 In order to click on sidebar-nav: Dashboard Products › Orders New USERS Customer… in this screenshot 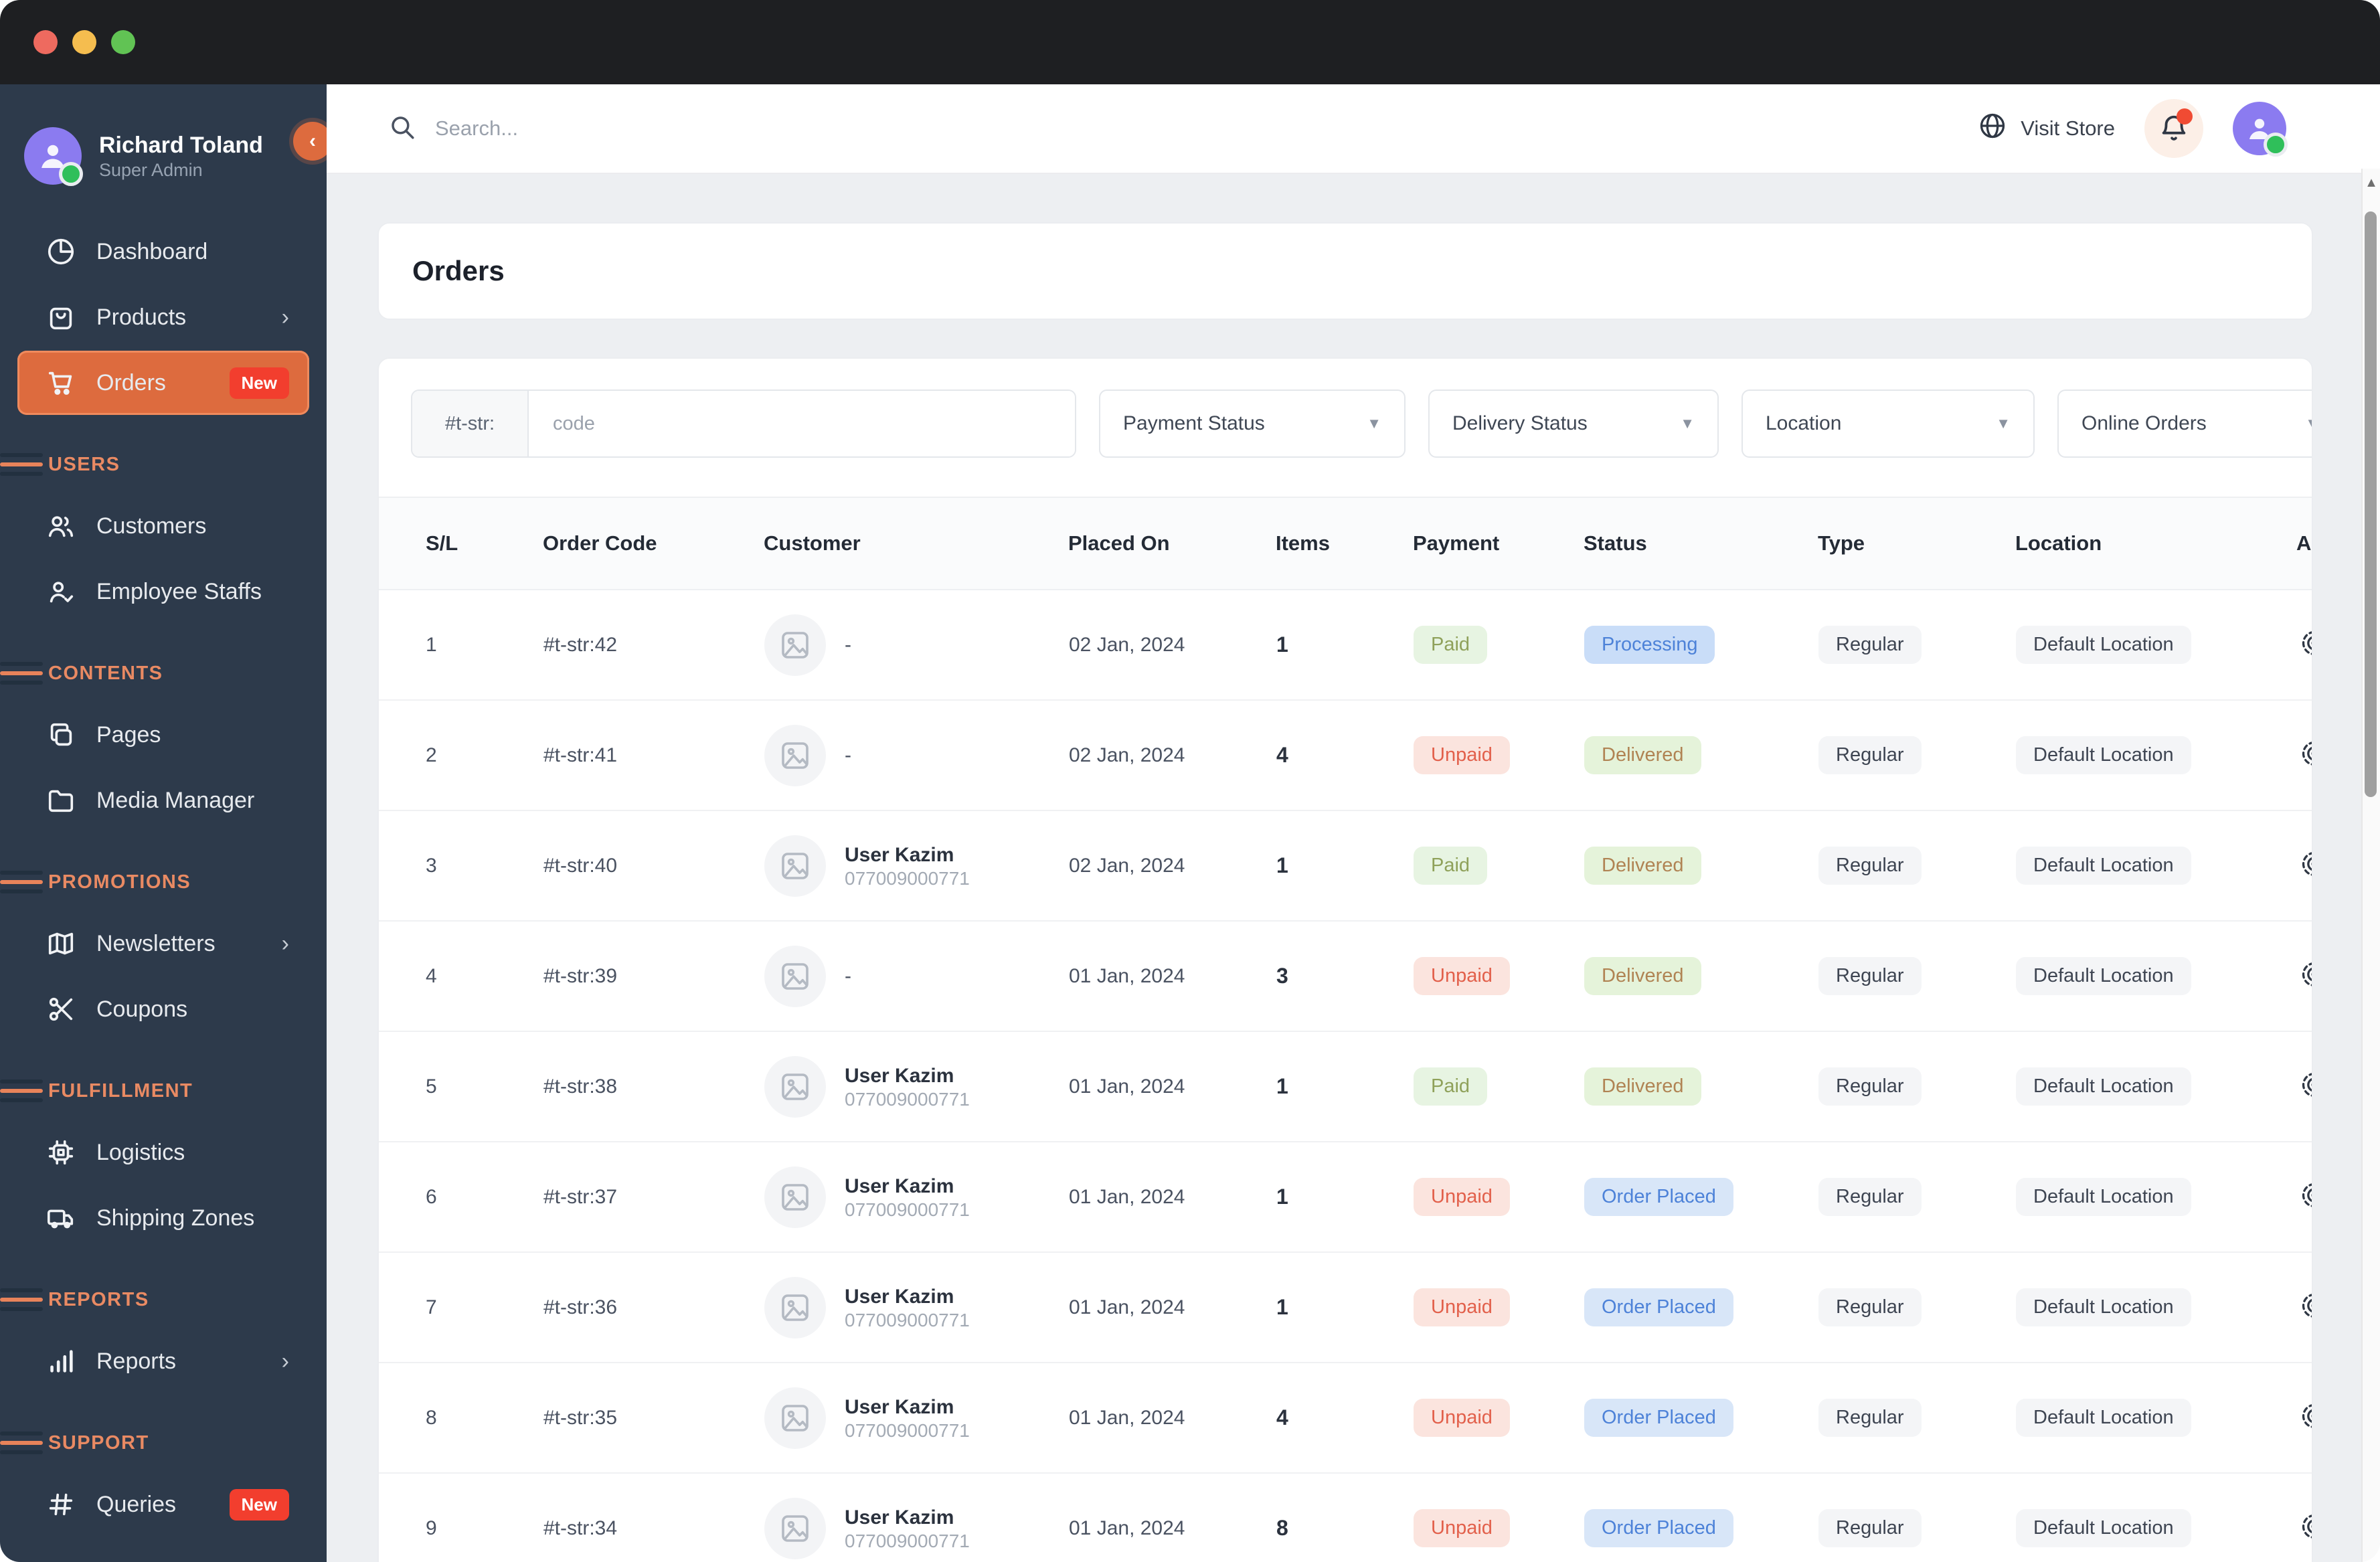, I will do `click(163, 886)`.